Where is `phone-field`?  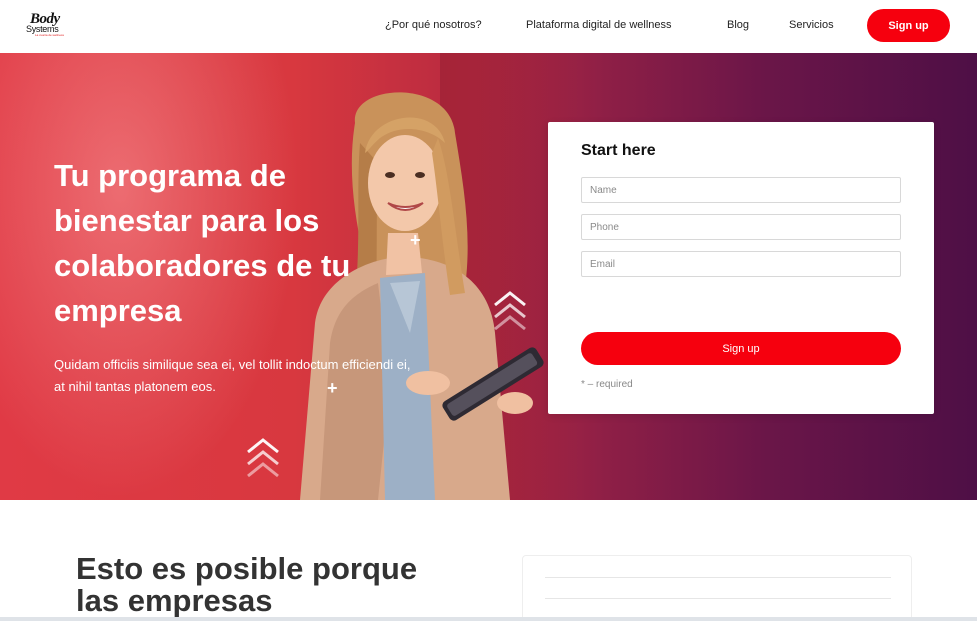
phone-field is located at coordinates (741, 227).